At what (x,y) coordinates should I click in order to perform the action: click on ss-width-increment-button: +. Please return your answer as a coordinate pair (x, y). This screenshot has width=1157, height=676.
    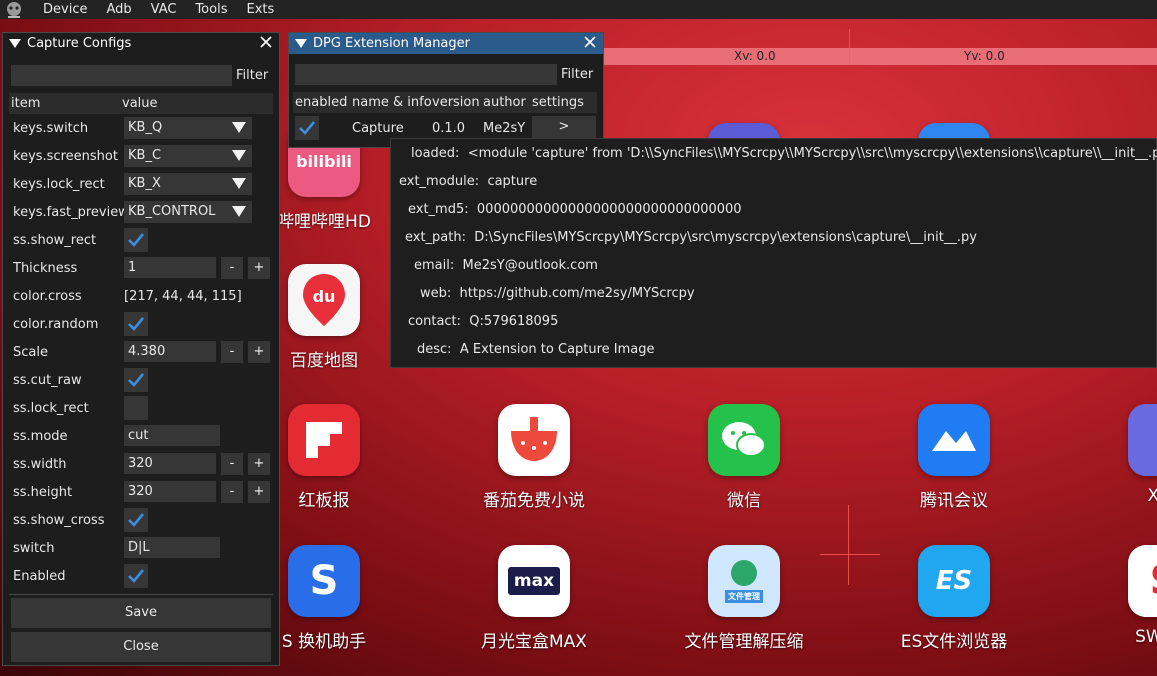
    Looking at the image, I should click on (259, 464).